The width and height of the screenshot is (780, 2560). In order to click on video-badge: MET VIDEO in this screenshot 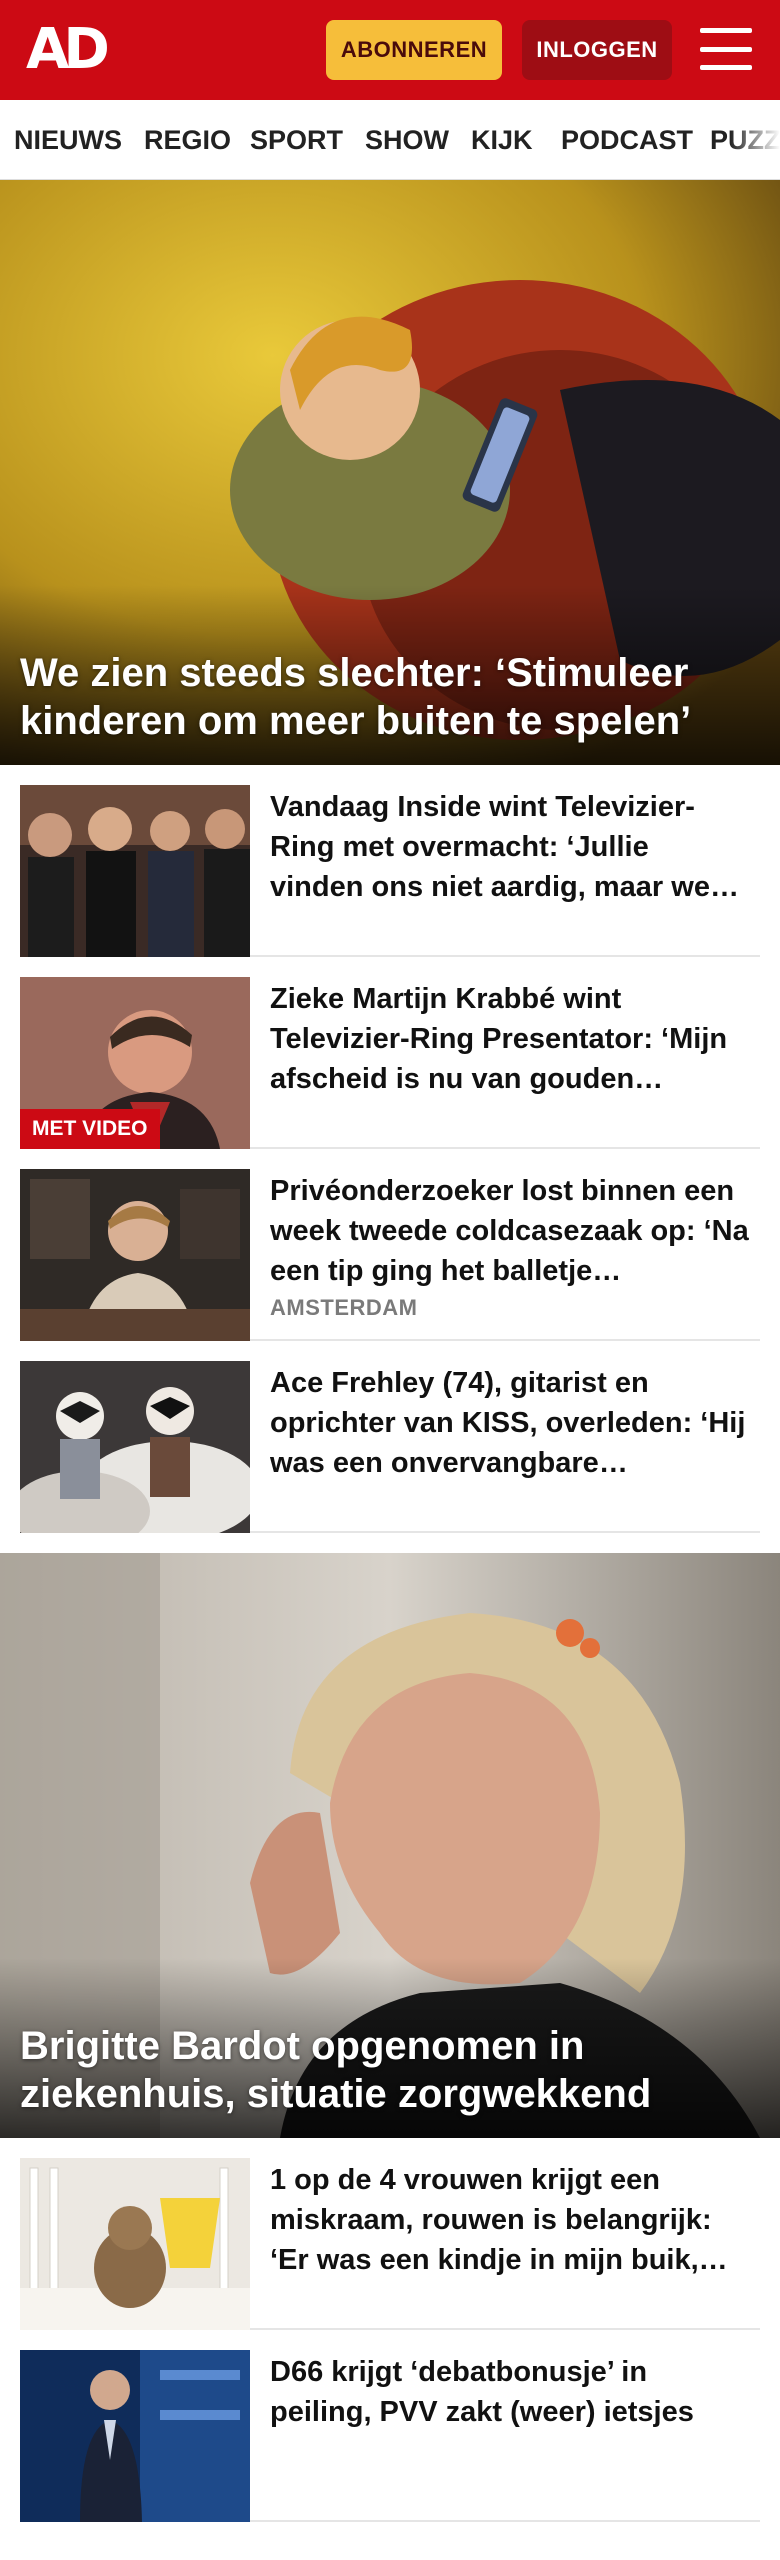, I will do `click(90, 1129)`.